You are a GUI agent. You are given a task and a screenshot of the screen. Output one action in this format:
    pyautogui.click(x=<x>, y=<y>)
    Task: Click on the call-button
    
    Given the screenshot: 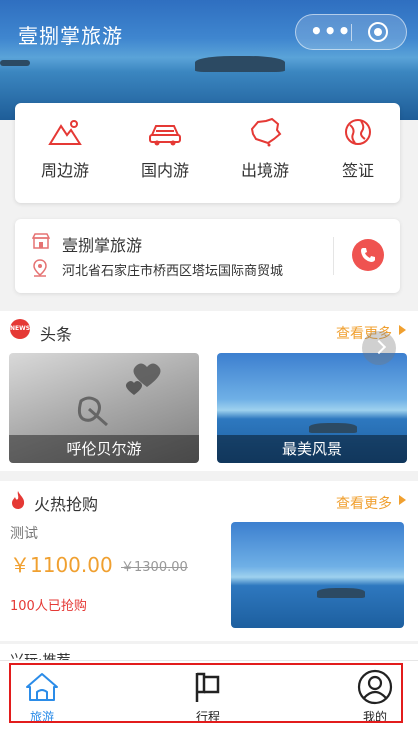 What is the action you would take?
    pyautogui.click(x=368, y=255)
    